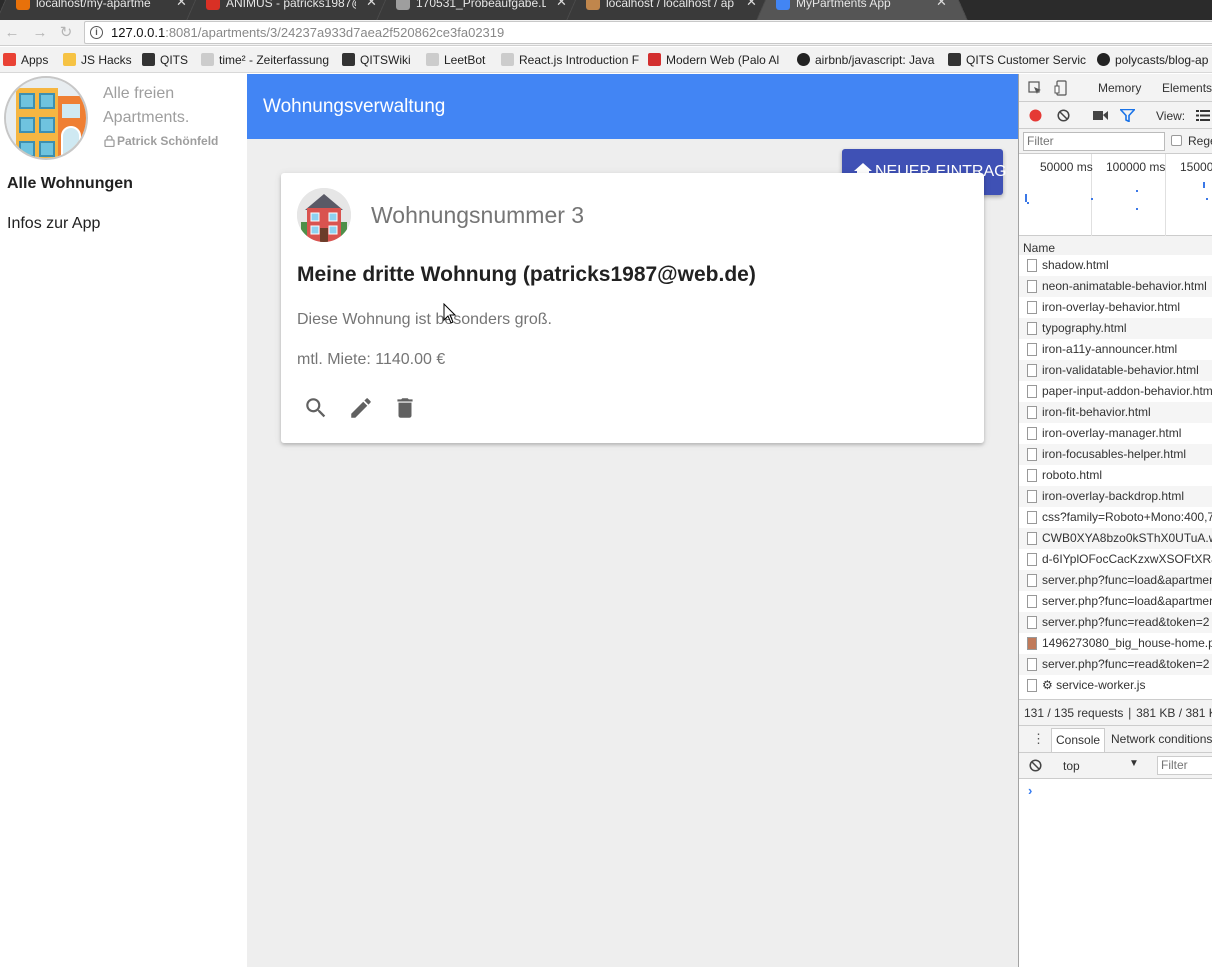  Describe the element at coordinates (458, 59) in the screenshot. I see `bookmark-item: LeetBot` at that location.